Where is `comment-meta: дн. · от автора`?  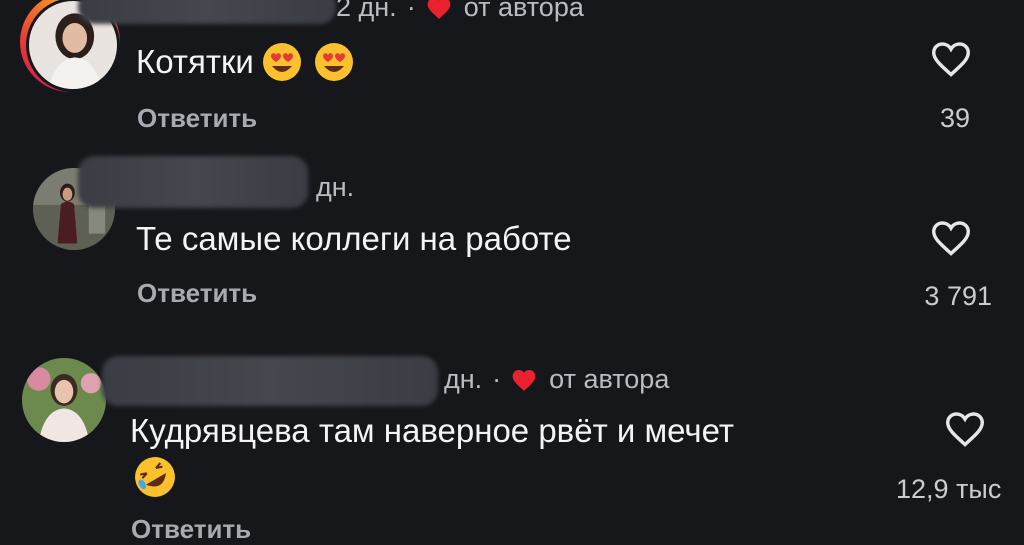 comment-meta: дн. · от автора is located at coordinates (557, 379).